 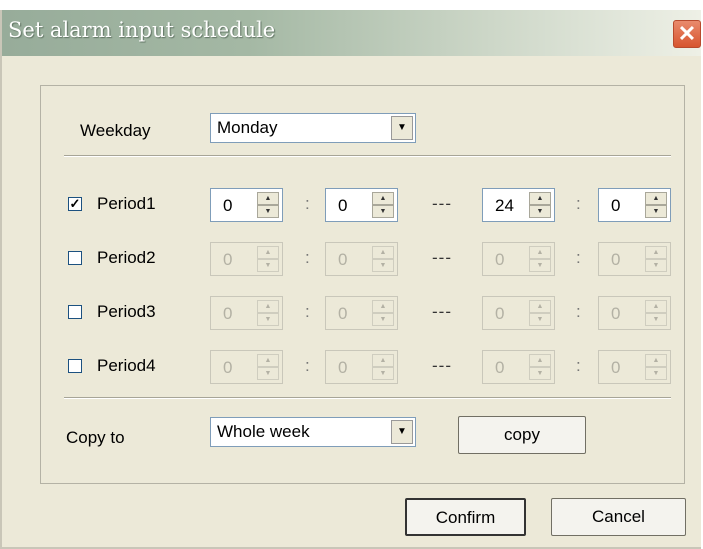 I want to click on period1-label: Period1, so click(x=126, y=203).